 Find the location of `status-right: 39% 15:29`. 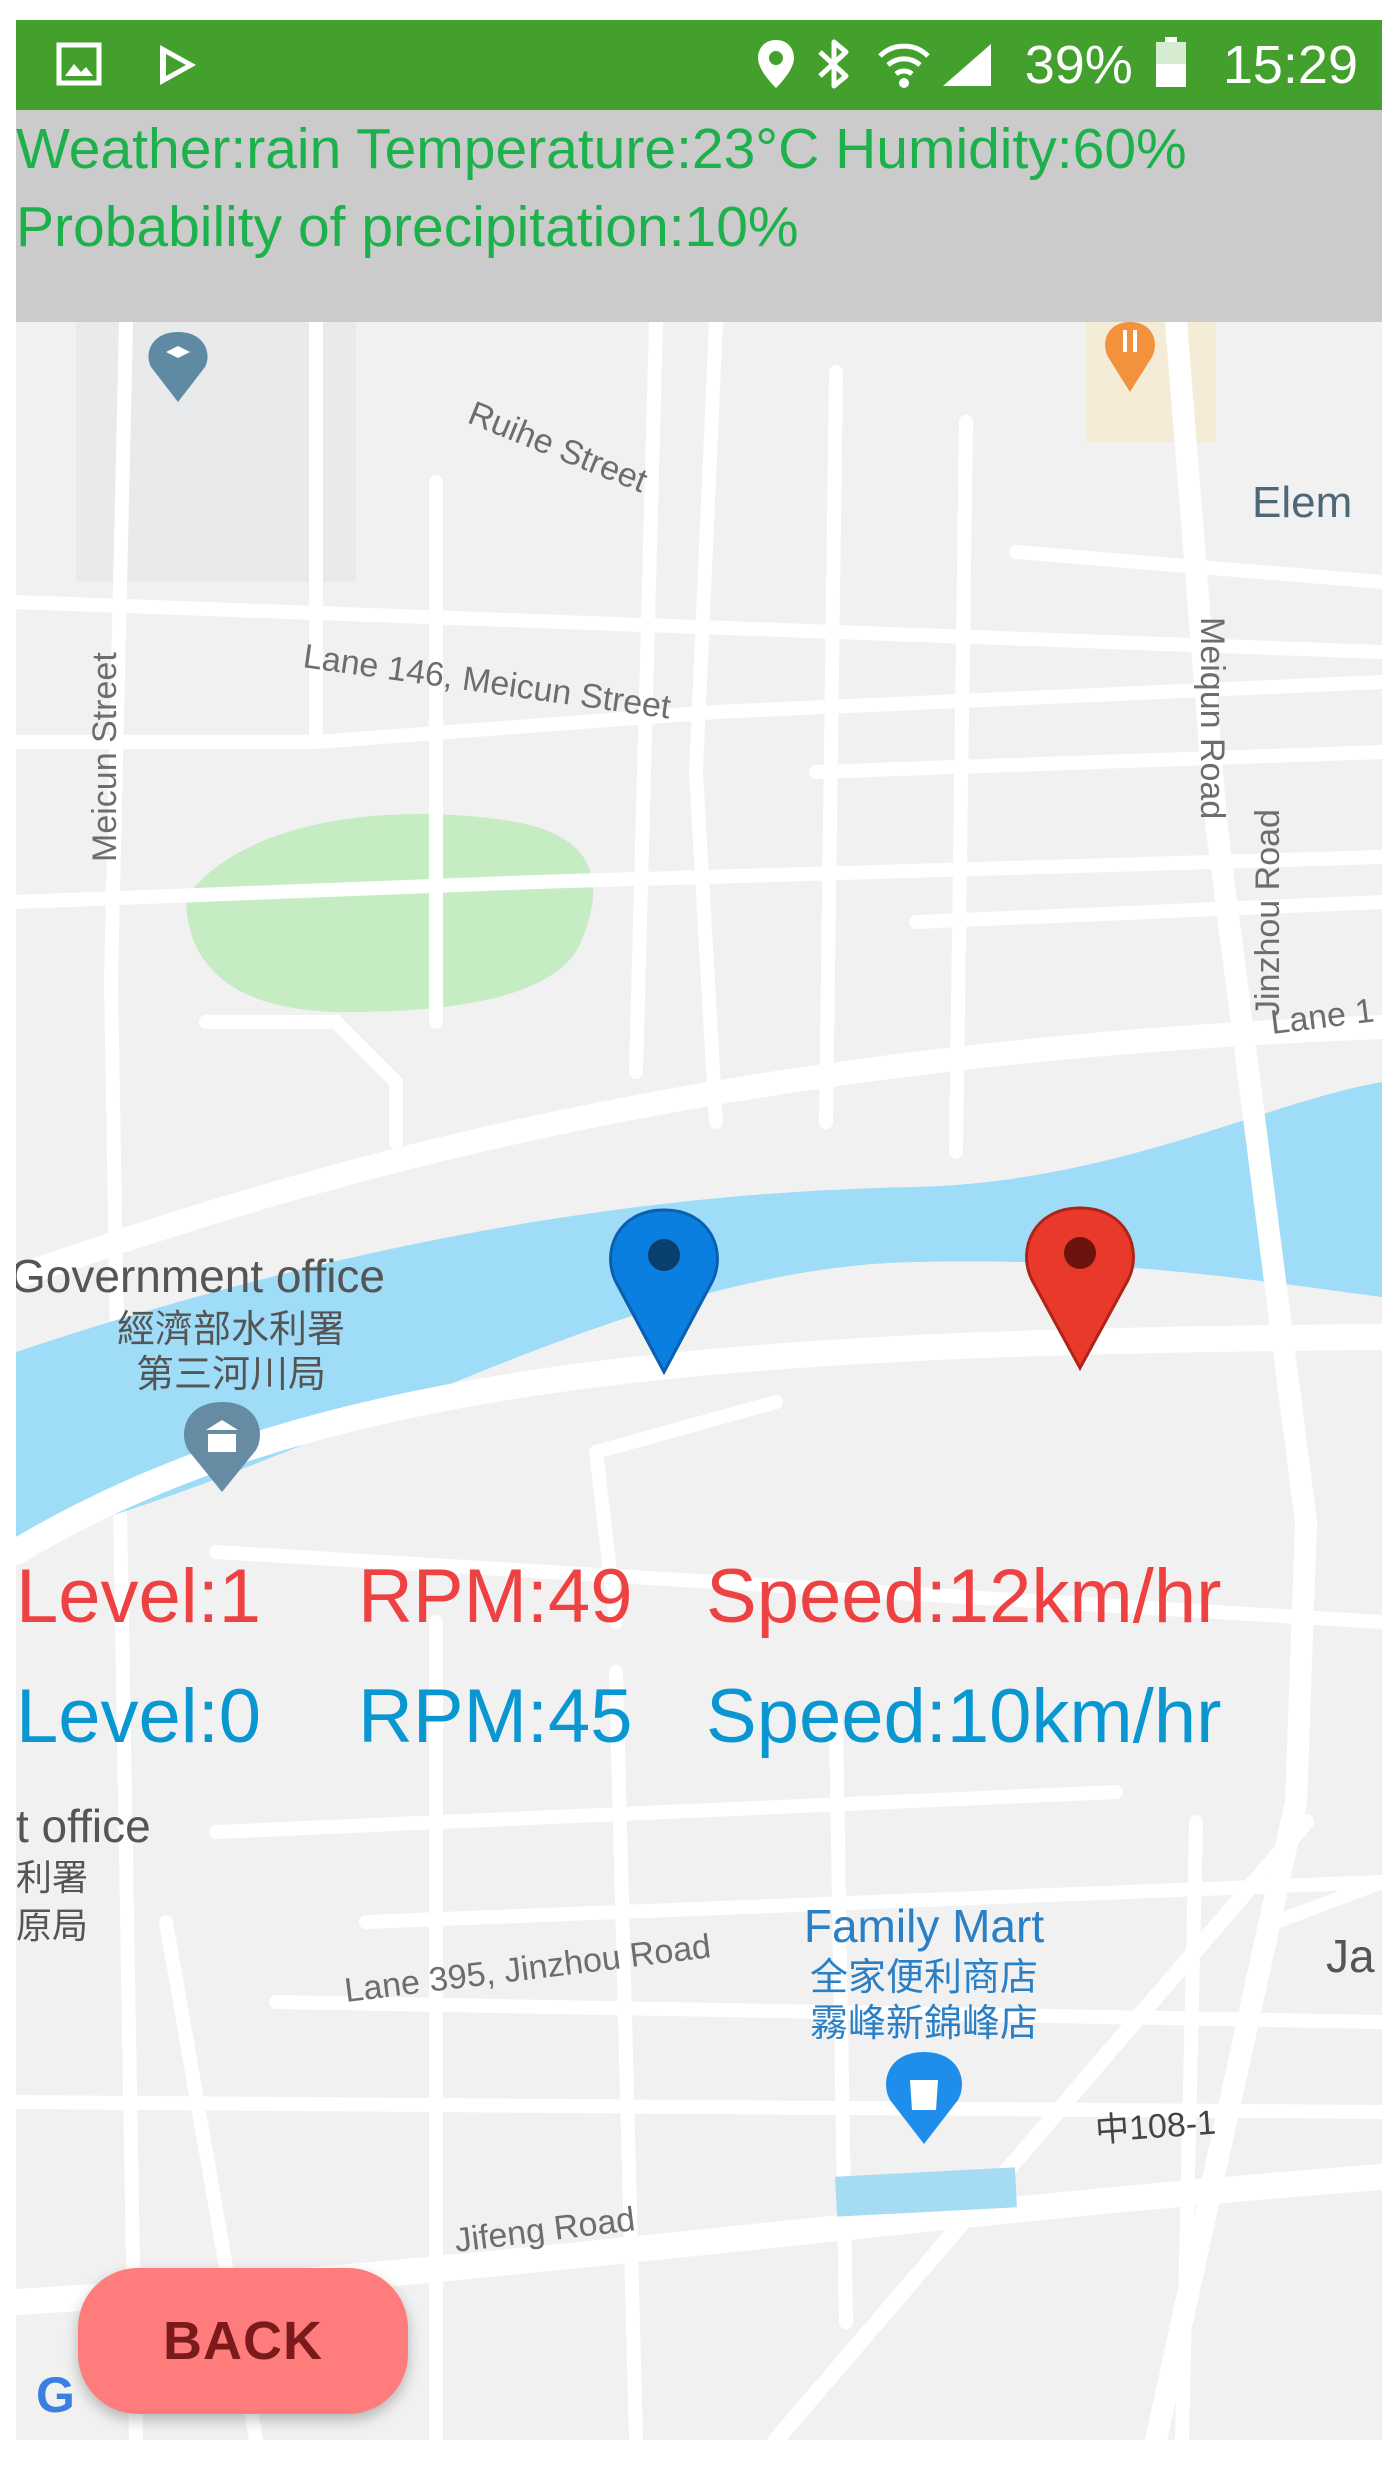

status-right: 39% 15:29 is located at coordinates (1191, 65).